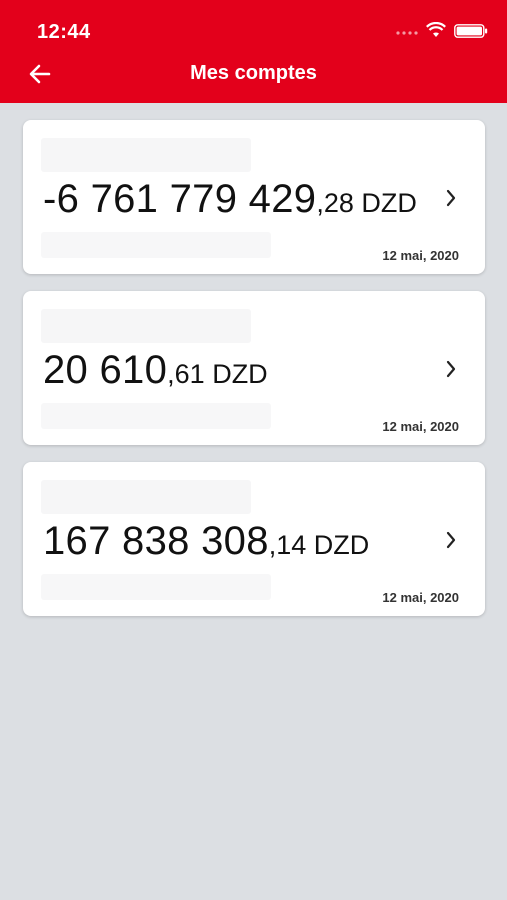 Image resolution: width=507 pixels, height=900 pixels. I want to click on balance-integer: -6 761 779 429, so click(180, 199).